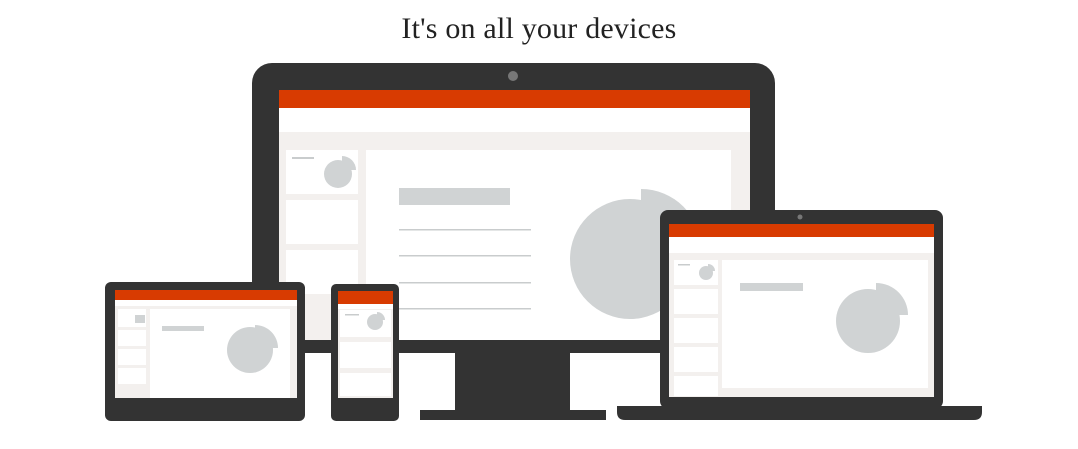 The width and height of the screenshot is (1078, 449). What do you see at coordinates (512, 382) in the screenshot?
I see `monitor-stand-neck` at bounding box center [512, 382].